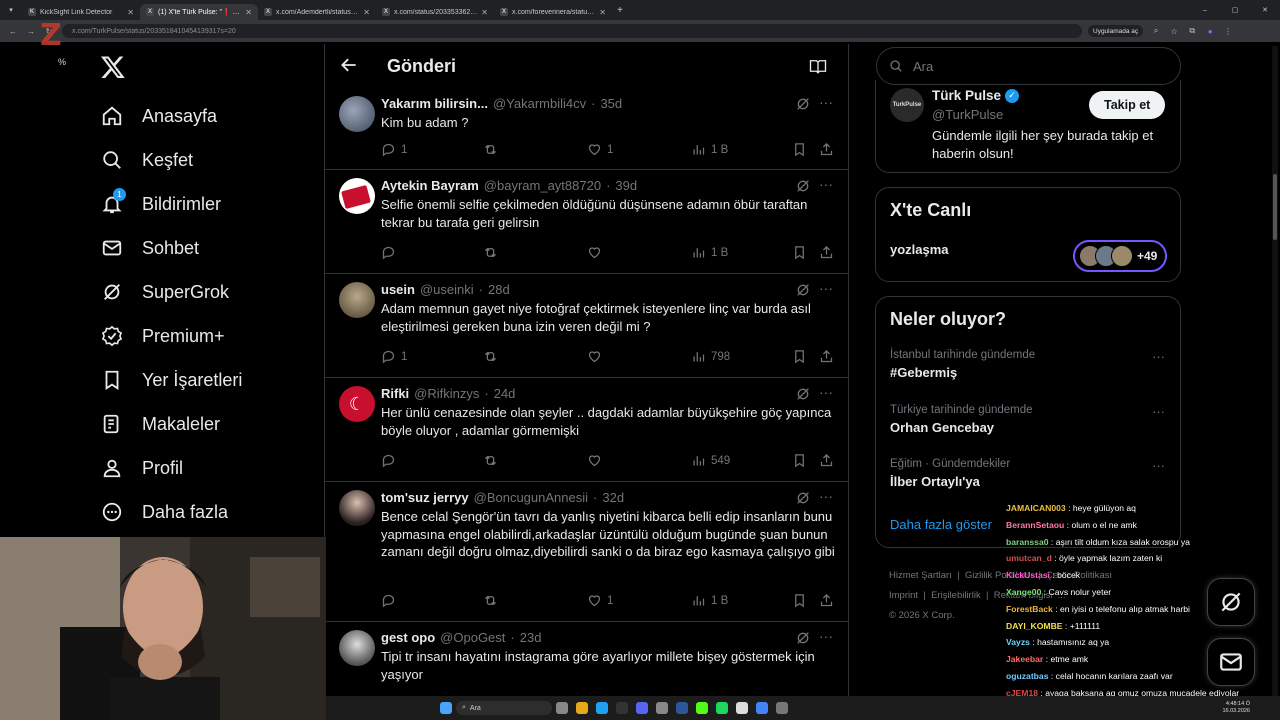 This screenshot has width=1280, height=720. I want to click on close-window-button: ✕, so click(1265, 10).